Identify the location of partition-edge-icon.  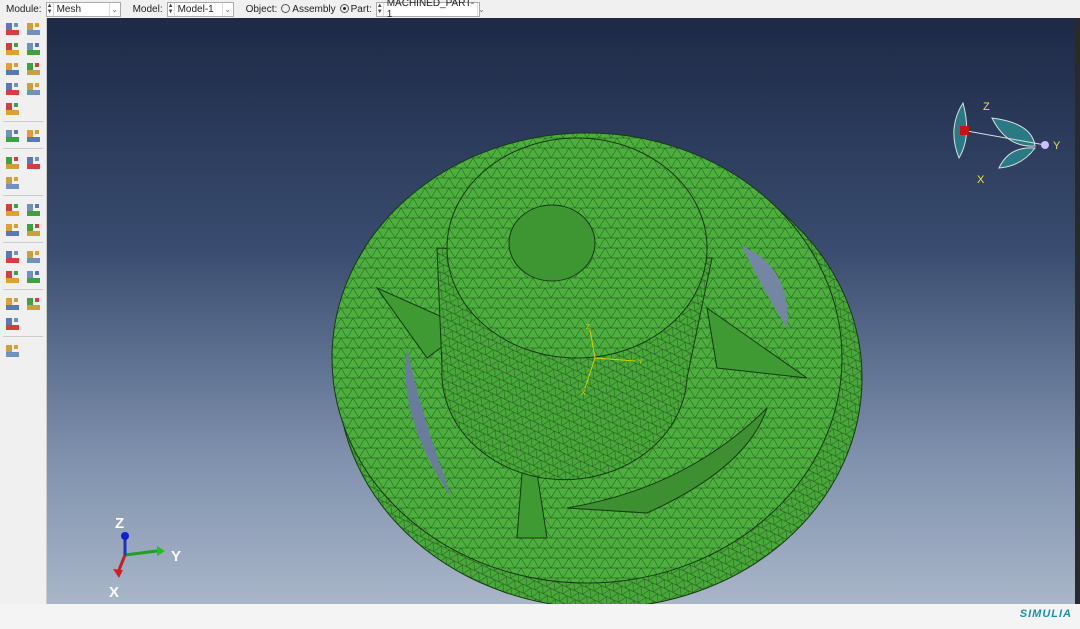
(12, 209).